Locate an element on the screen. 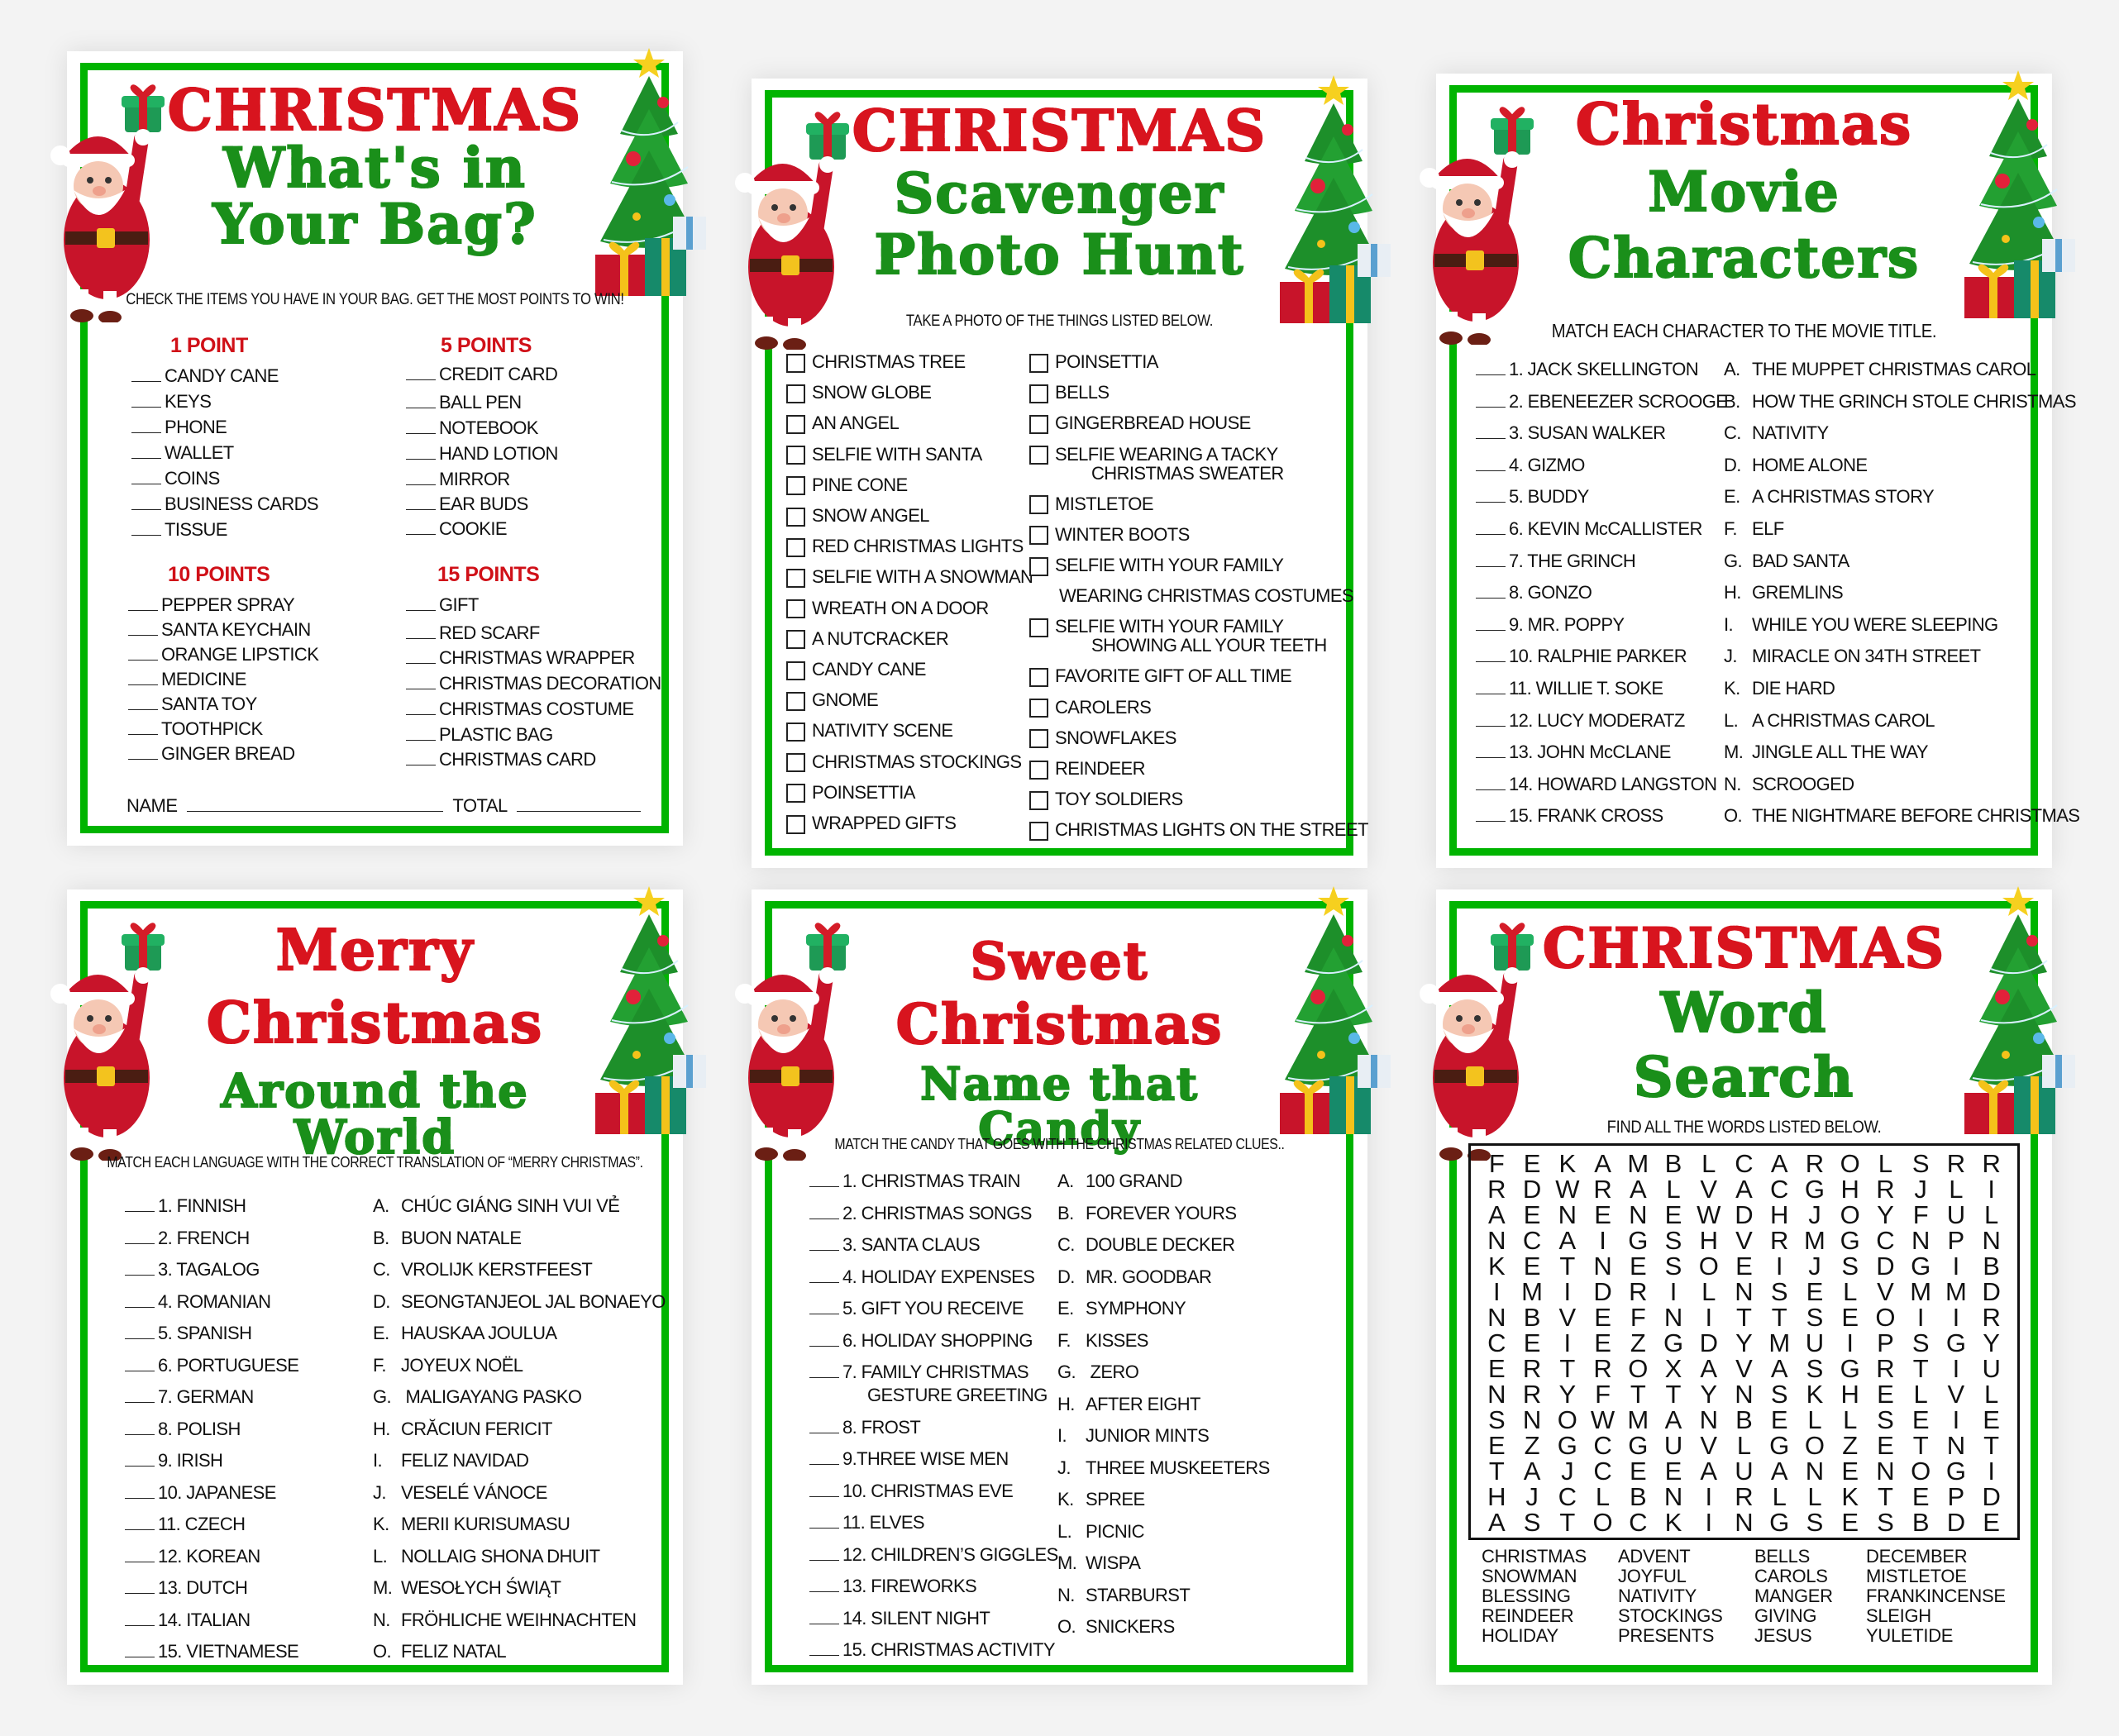 The image size is (2119, 1736). grid-letter: J is located at coordinates (1920, 1189).